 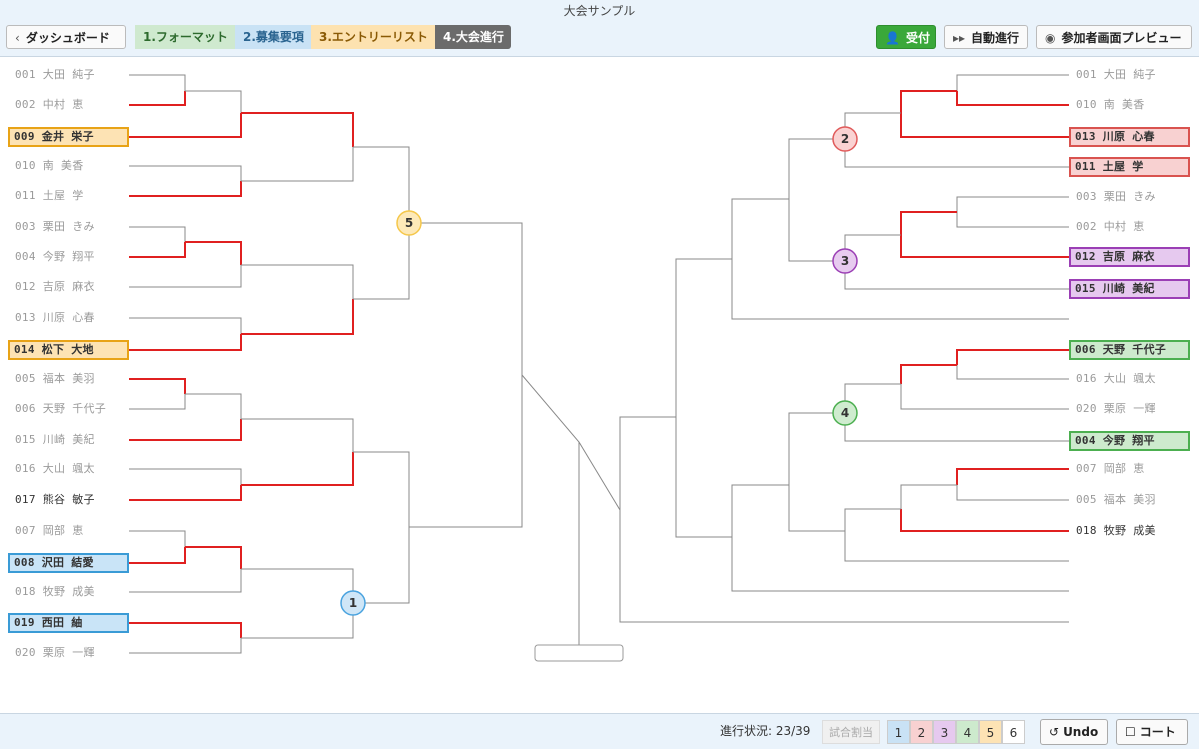 I want to click on left-player-slot: 003 栗田 きみ, so click(x=53, y=227).